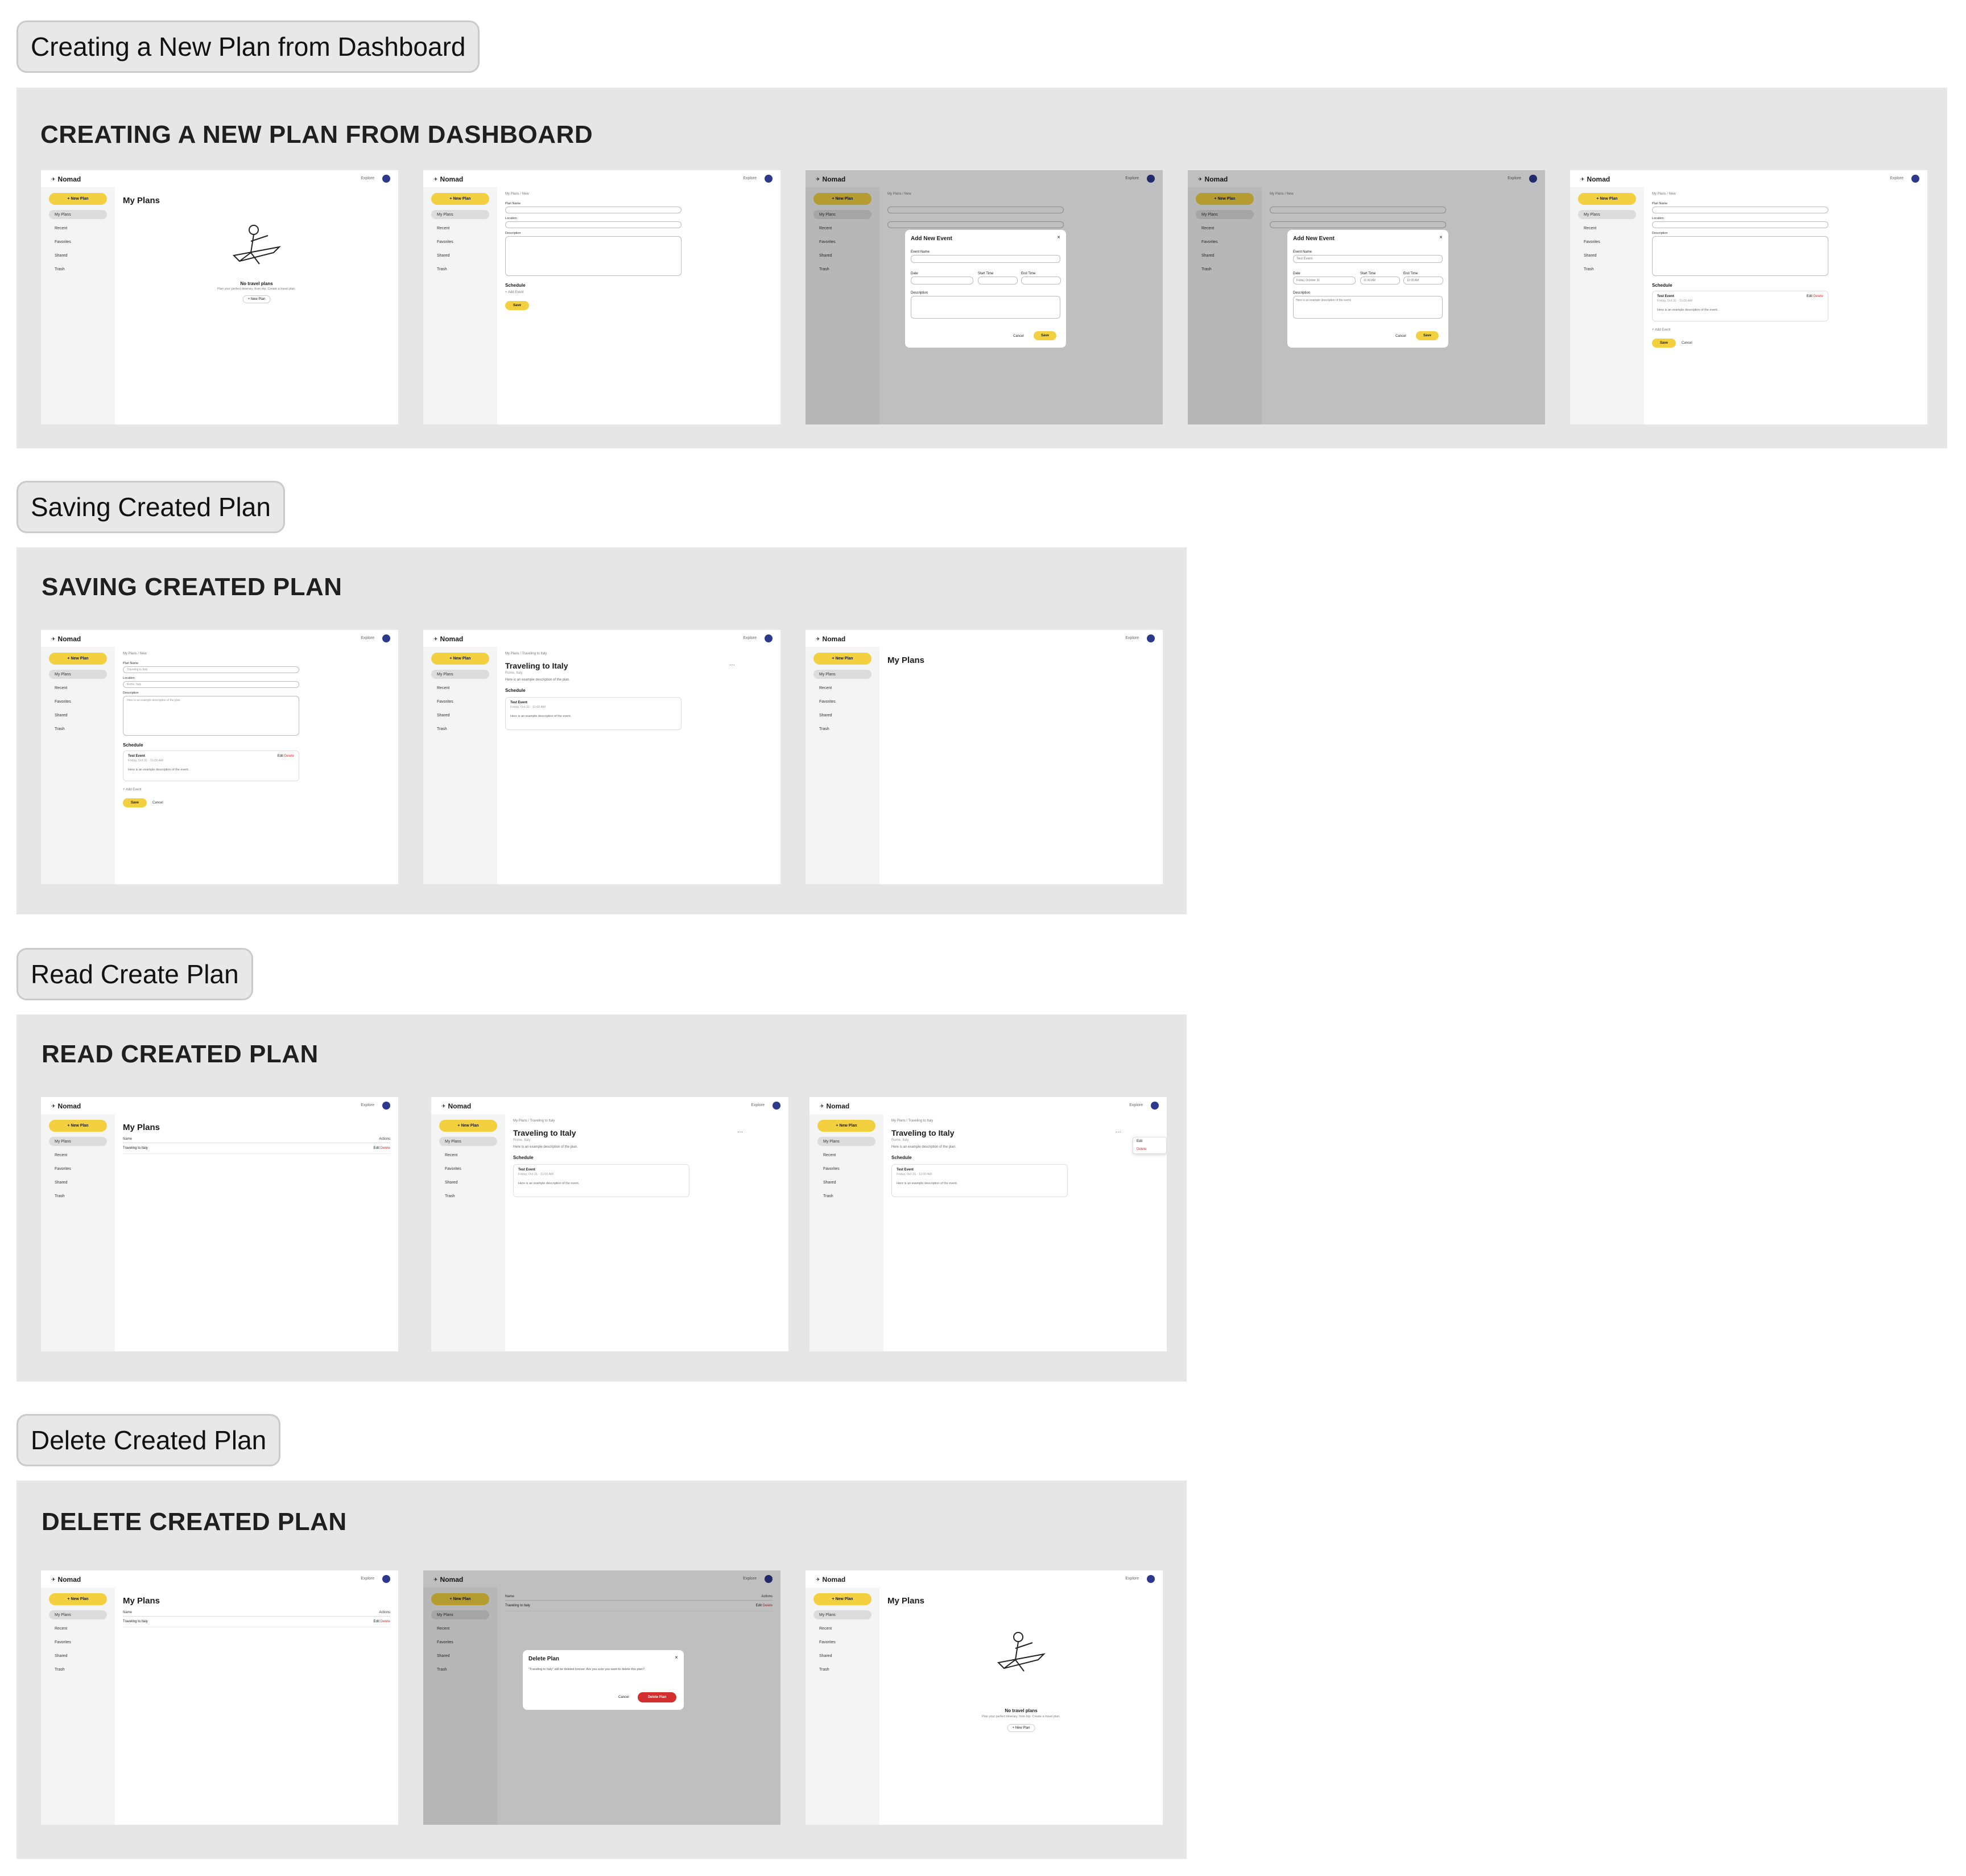 The width and height of the screenshot is (1966, 1876). What do you see at coordinates (593, 256) in the screenshot?
I see `description-input` at bounding box center [593, 256].